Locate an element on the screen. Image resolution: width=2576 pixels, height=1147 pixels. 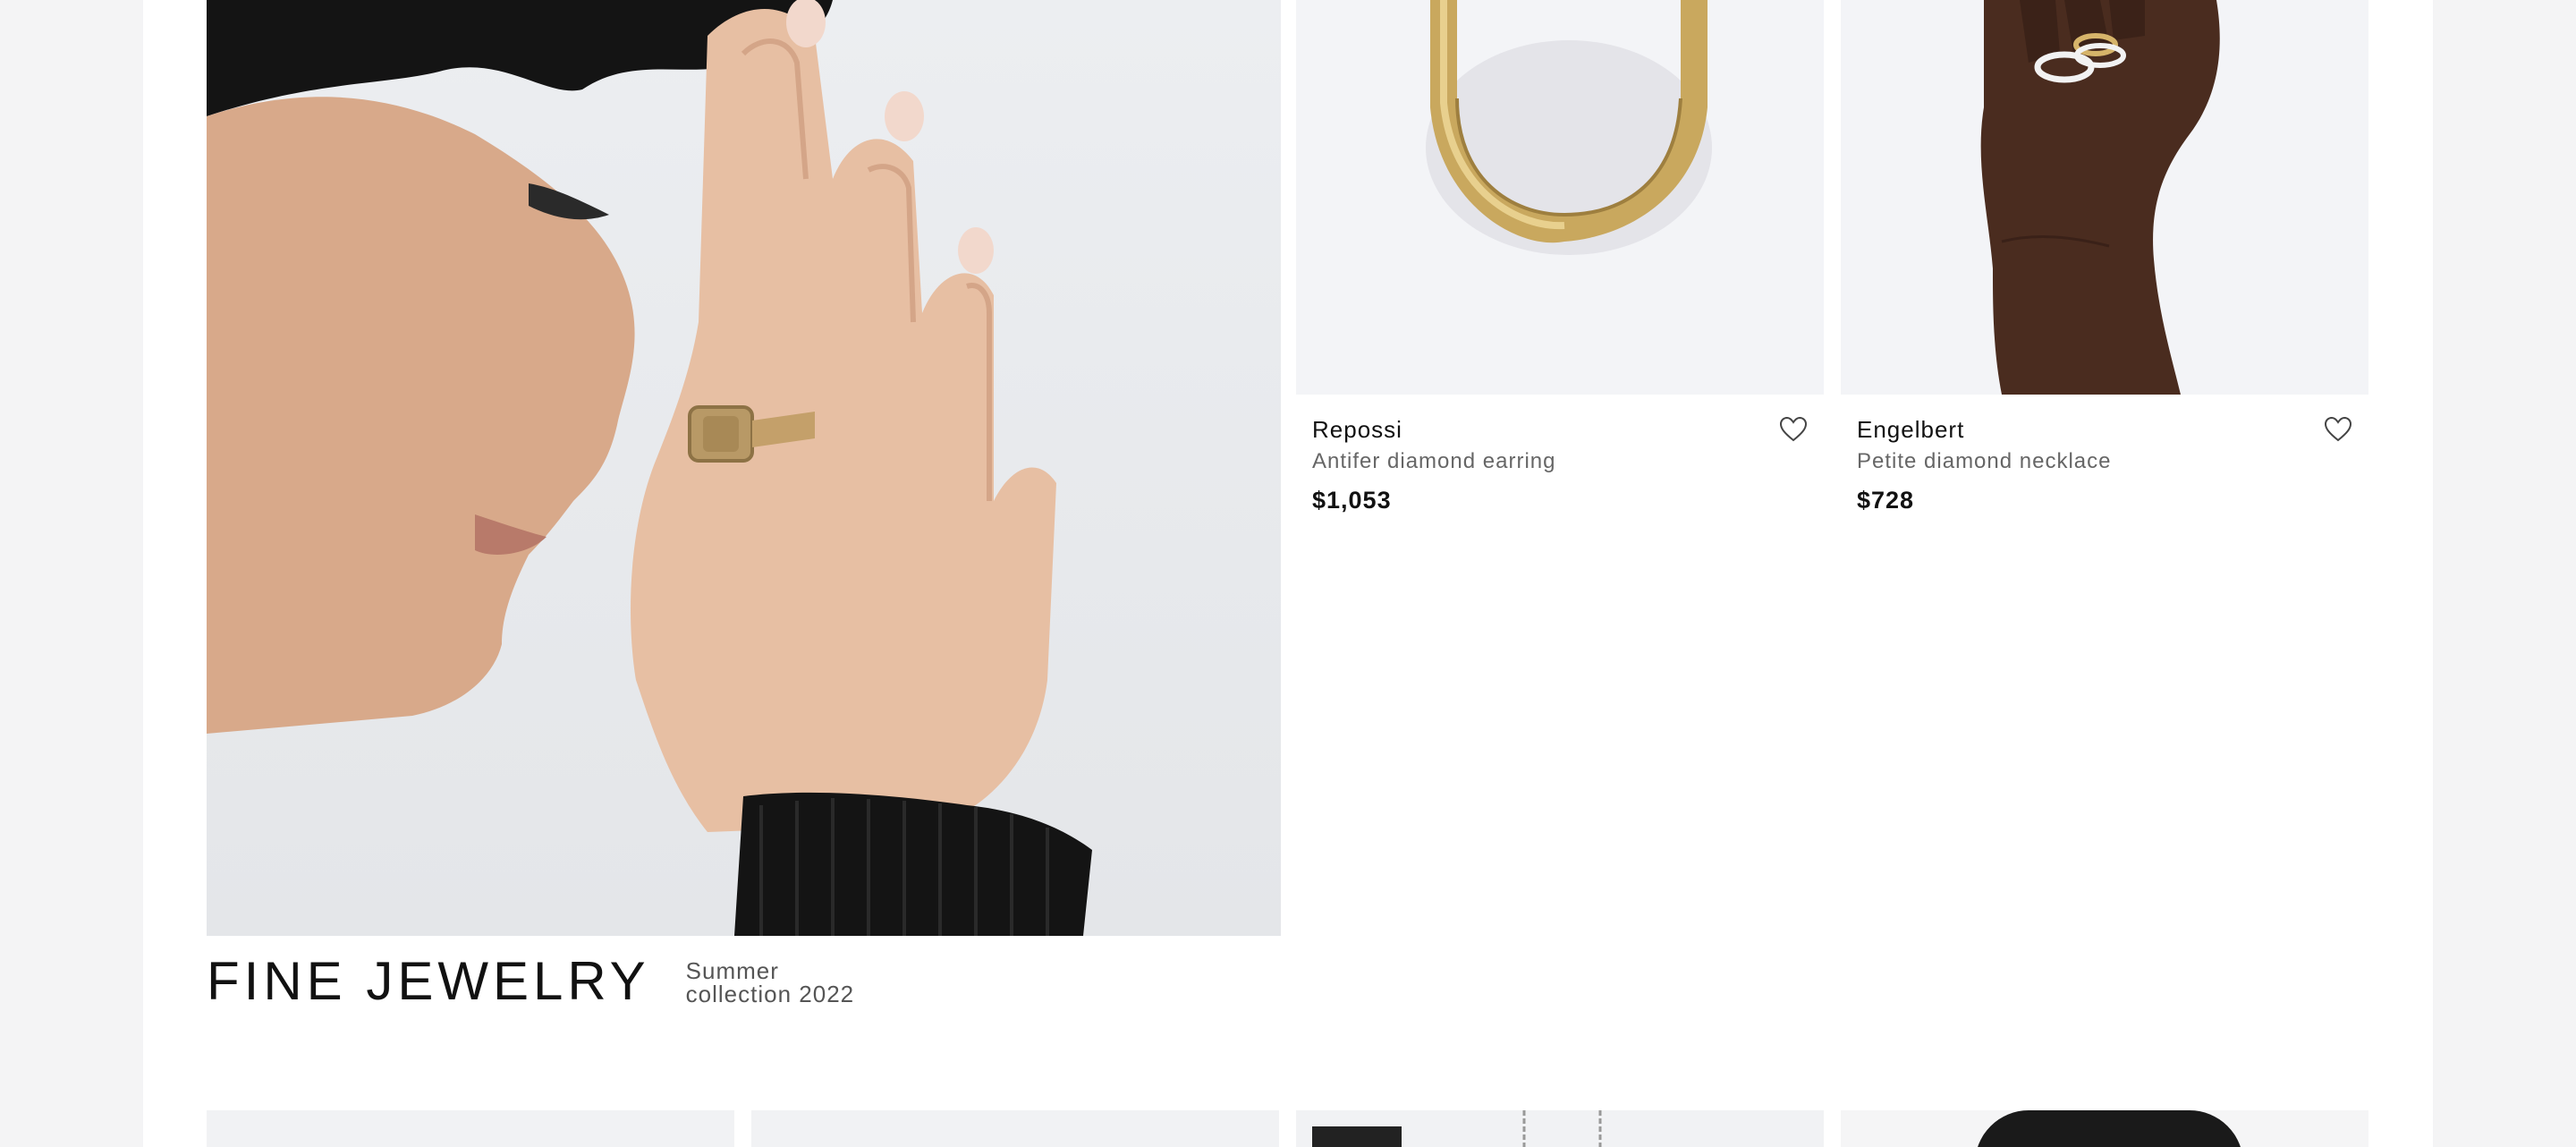
product-info: Repossi Antifer diamond earring $1,053 is located at coordinates (1560, 456).